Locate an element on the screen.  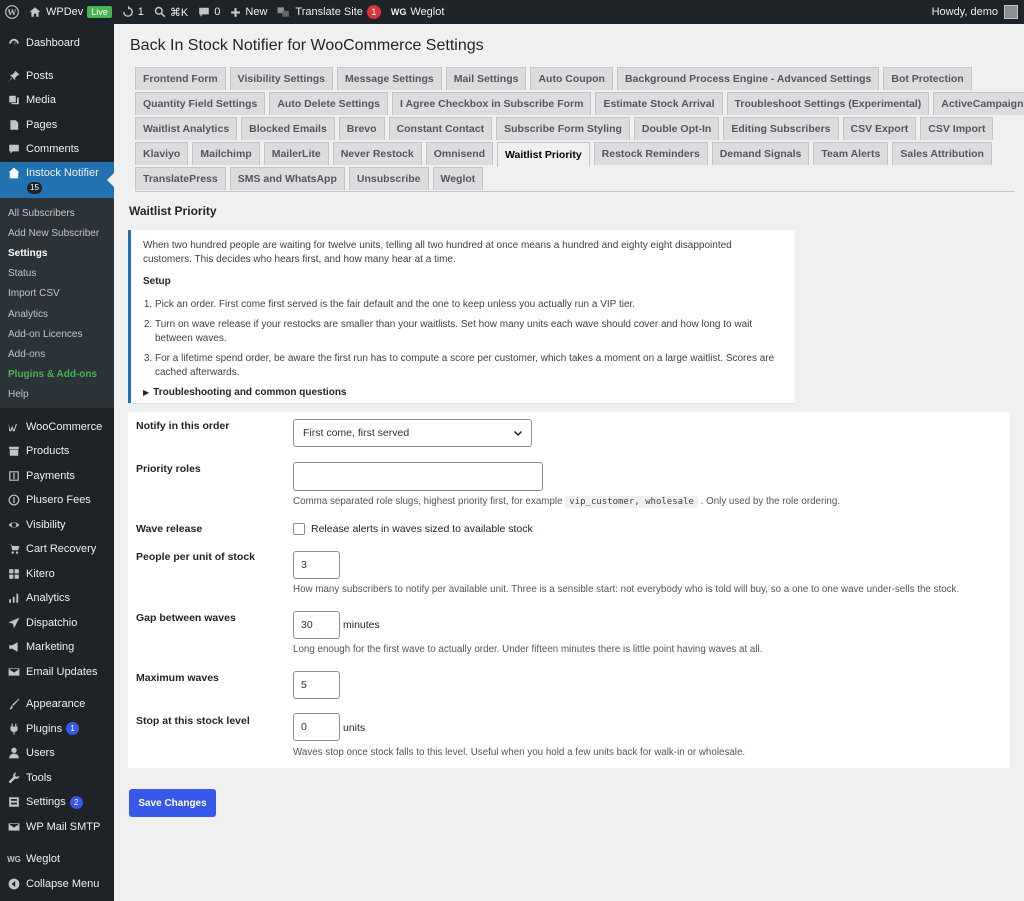
page-icon is located at coordinates (14, 125).